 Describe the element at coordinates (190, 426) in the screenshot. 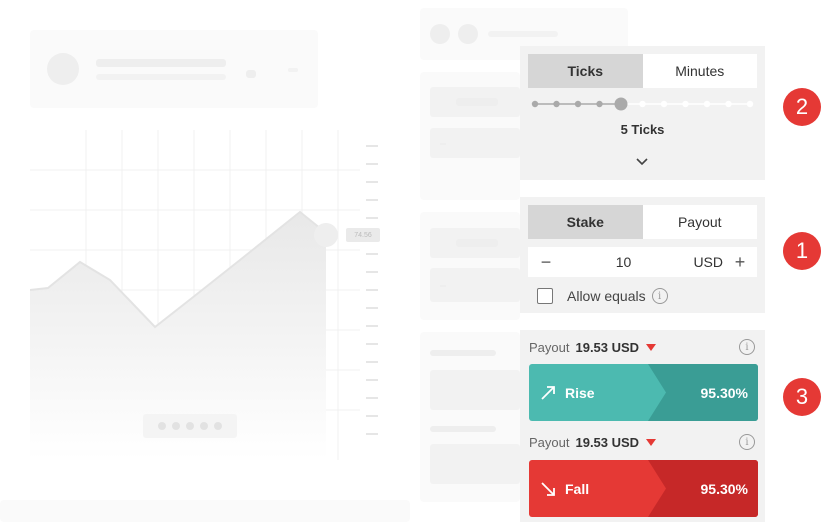

I see `chart-pager` at that location.